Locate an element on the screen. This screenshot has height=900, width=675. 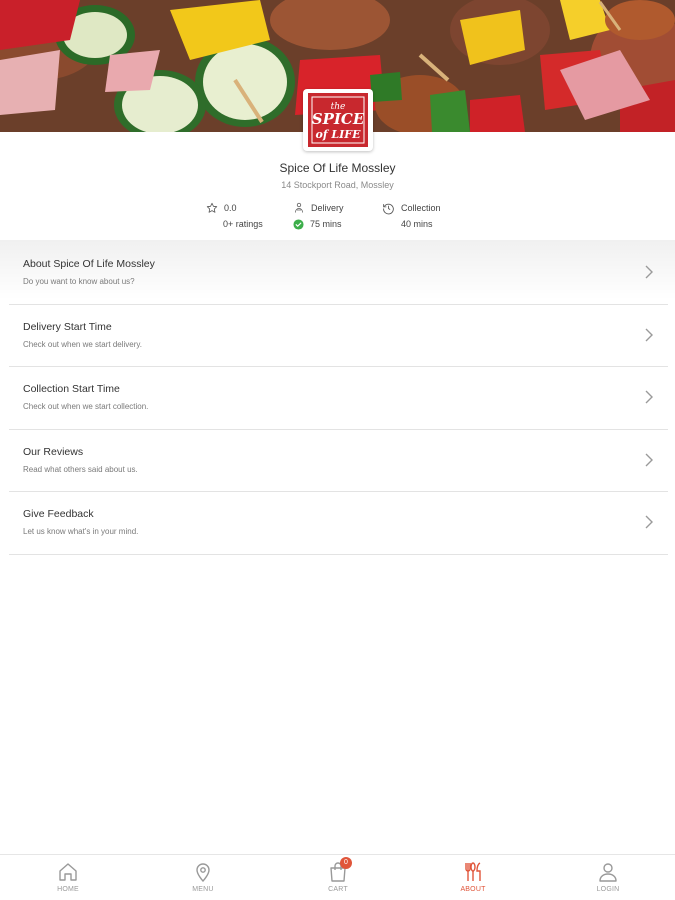
nav-label: CART is located at coordinates (338, 889).